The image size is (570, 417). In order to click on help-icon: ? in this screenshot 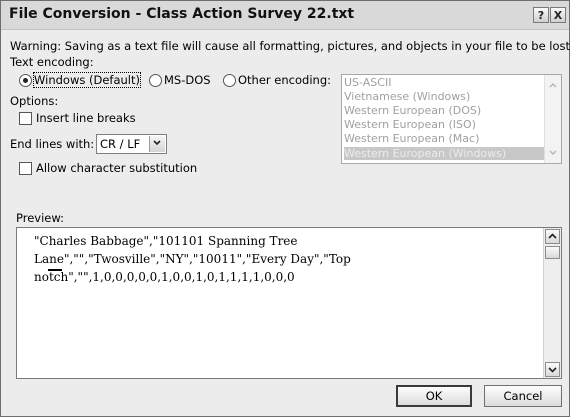, I will do `click(541, 15)`.